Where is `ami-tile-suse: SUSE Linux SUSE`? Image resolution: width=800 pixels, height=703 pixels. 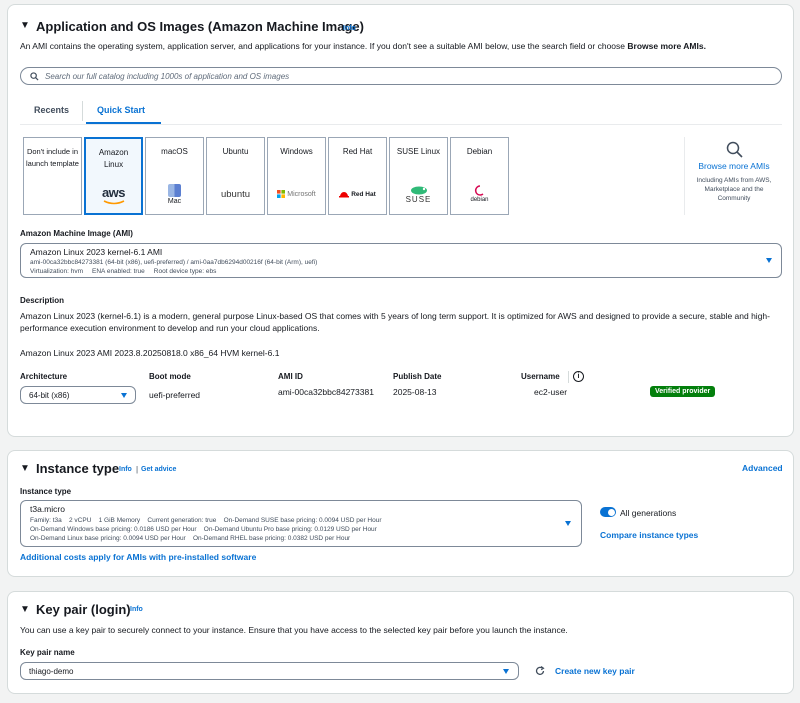
ami-tile-suse: SUSE Linux SUSE is located at coordinates (418, 176).